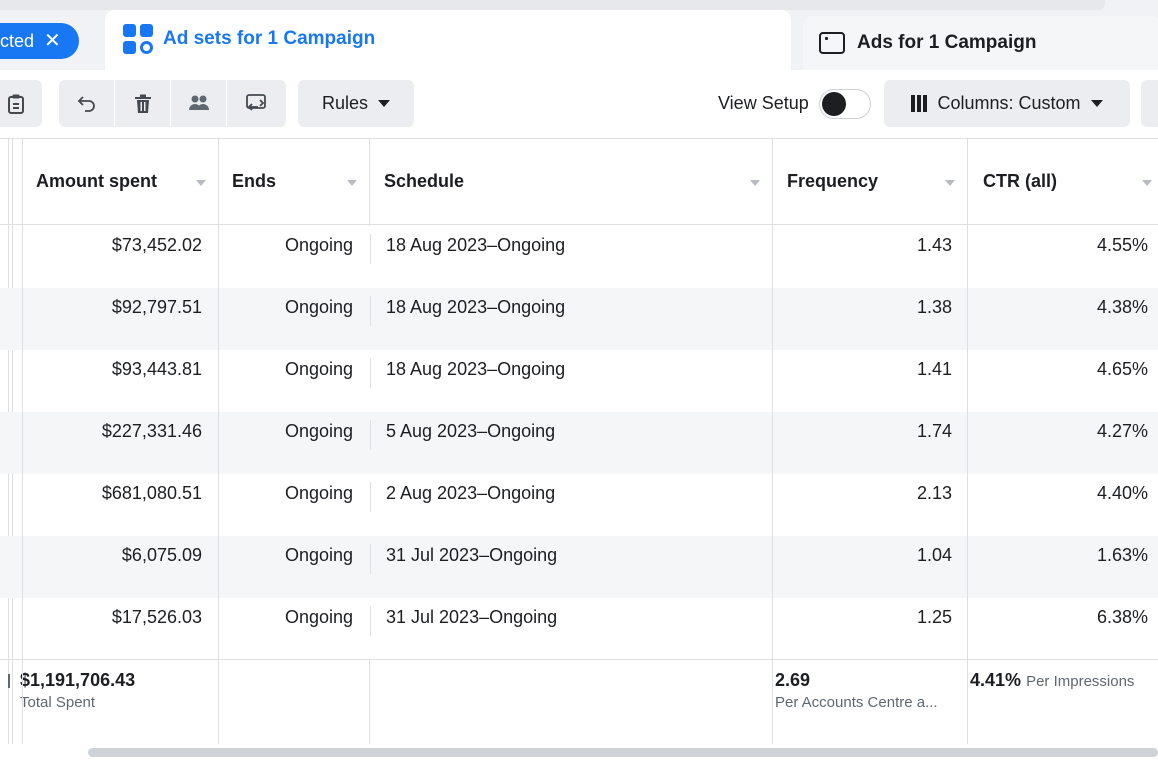 This screenshot has width=1158, height=772. I want to click on people-button, so click(198, 103).